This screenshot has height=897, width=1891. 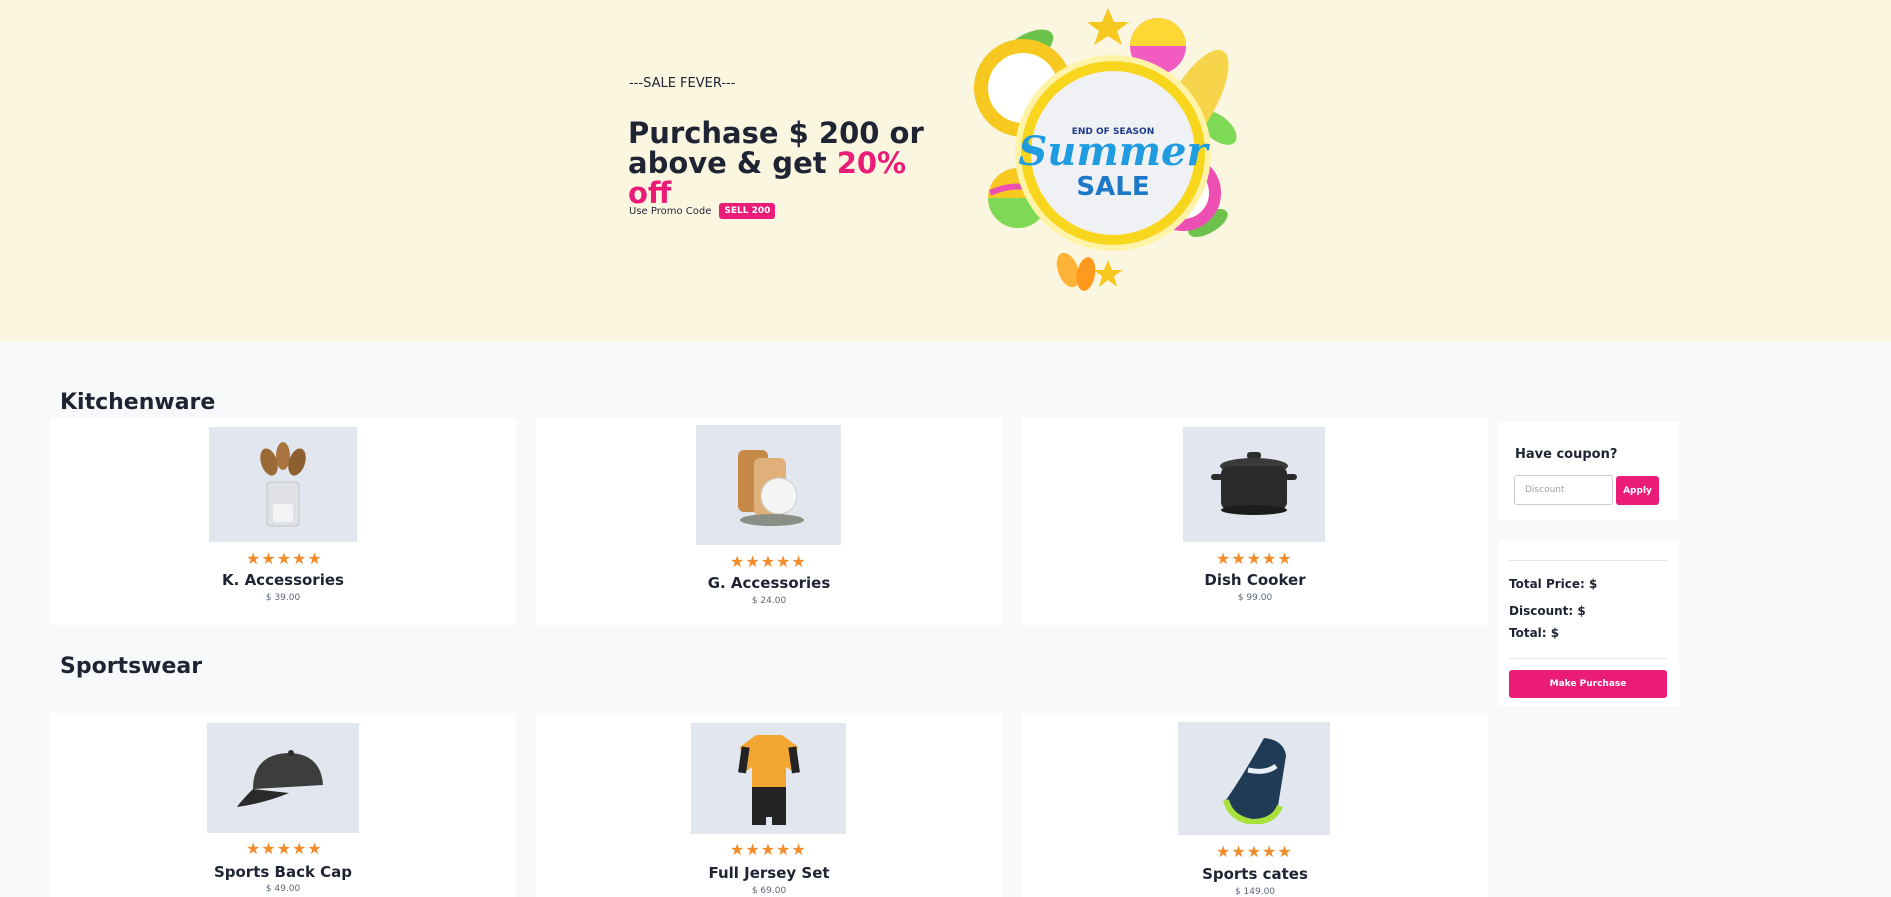 What do you see at coordinates (1255, 892) in the screenshot?
I see `product-price: $ 149.00` at bounding box center [1255, 892].